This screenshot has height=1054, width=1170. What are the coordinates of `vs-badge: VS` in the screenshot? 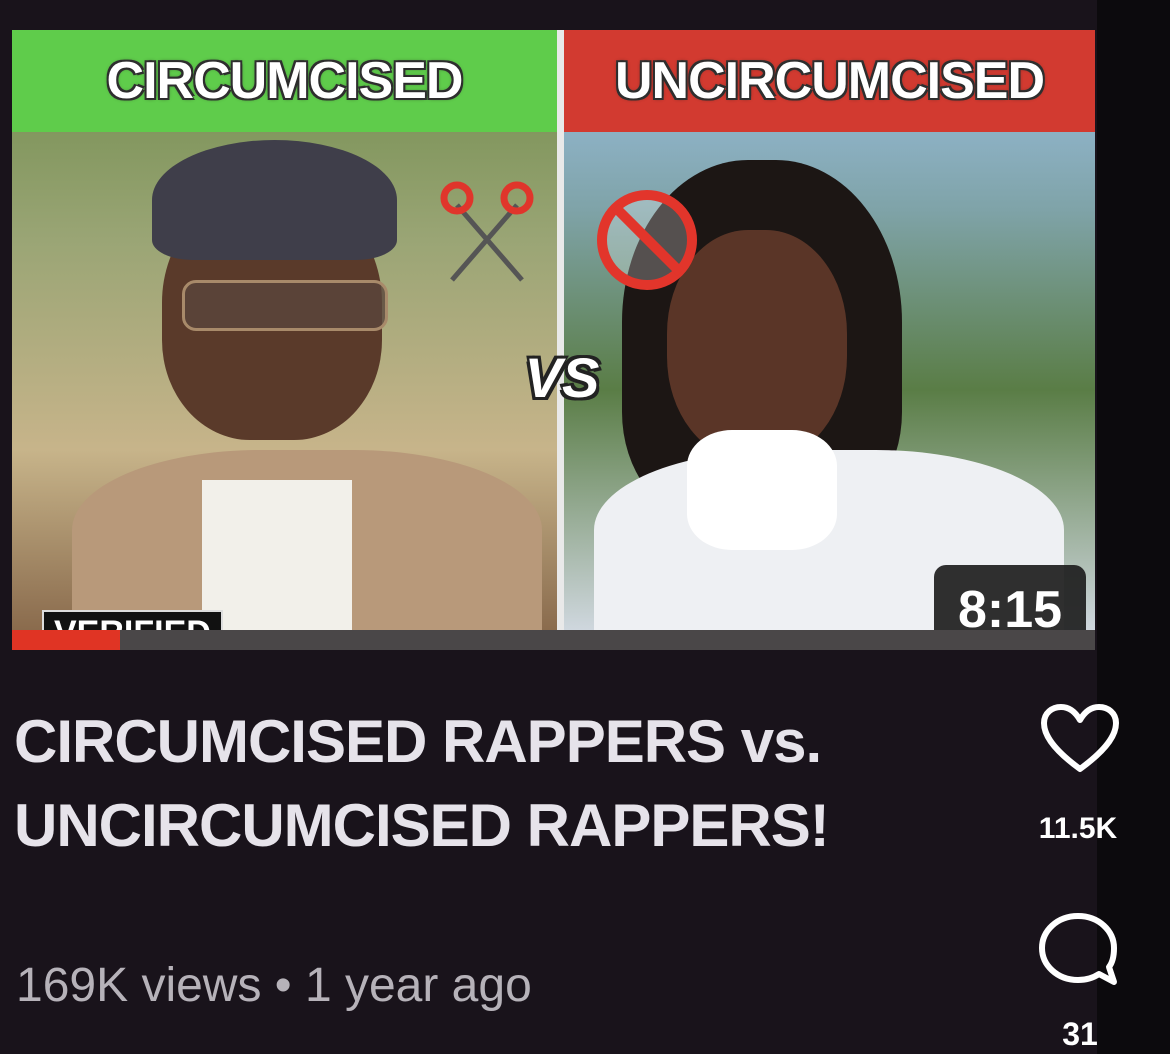 It's located at (562, 377).